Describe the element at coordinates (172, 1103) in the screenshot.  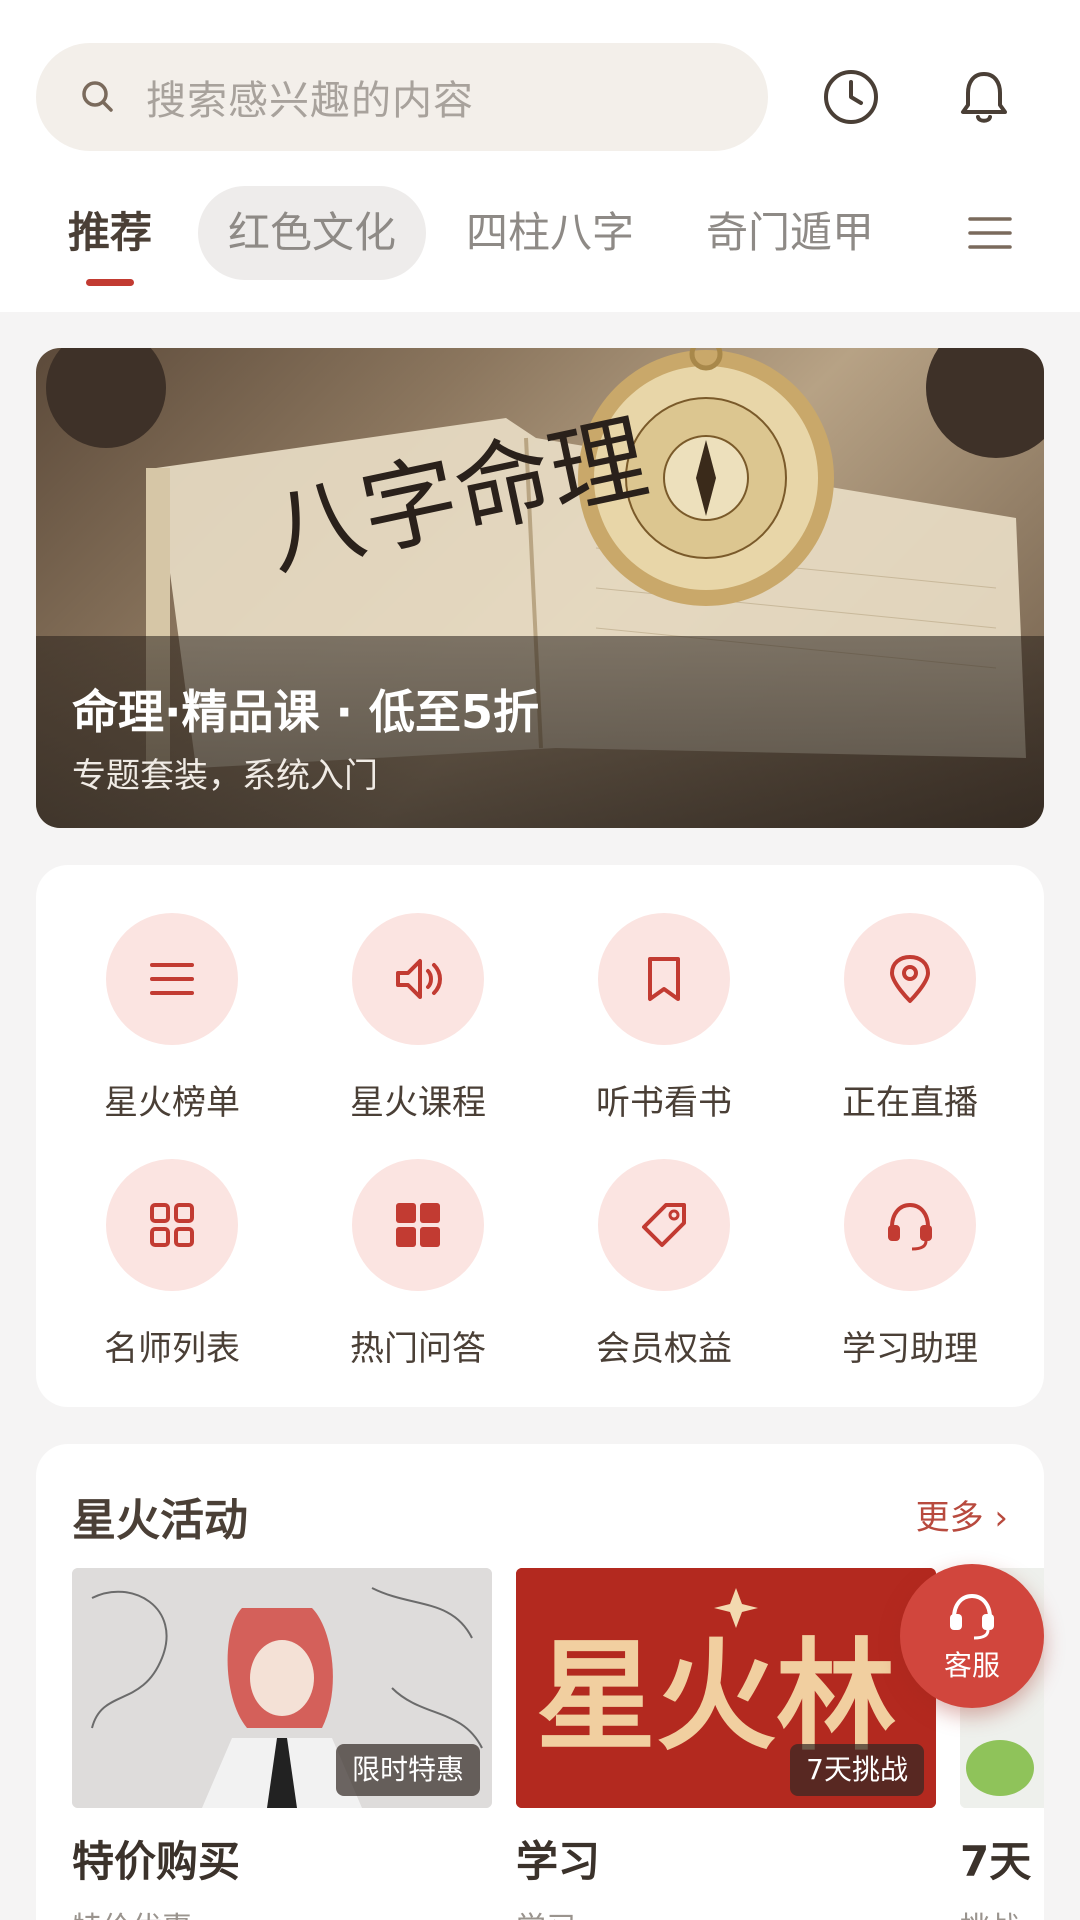
I see `quick-item-label: 星火榜单` at that location.